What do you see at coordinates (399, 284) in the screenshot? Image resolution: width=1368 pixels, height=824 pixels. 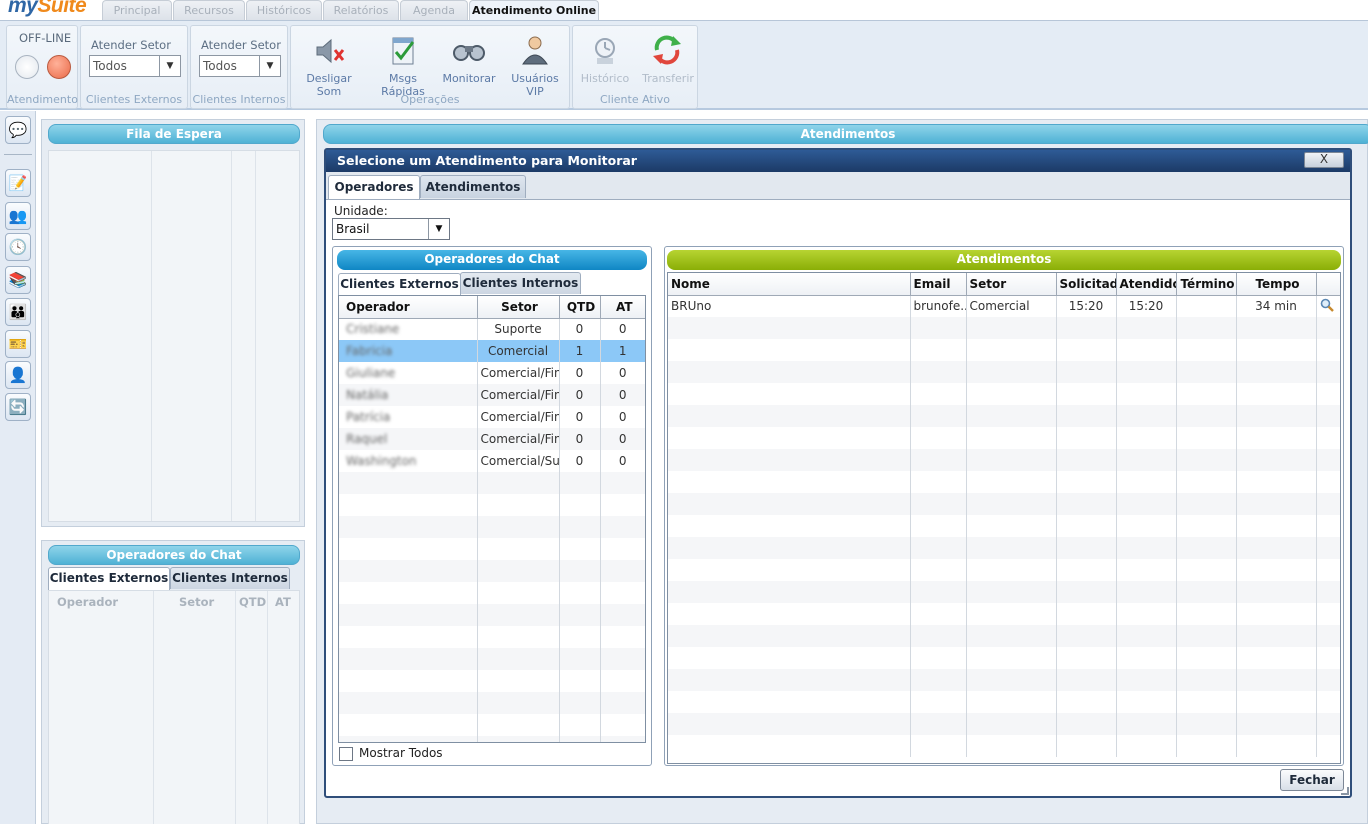 I see `tab-clientes-externos: Clientes Externos` at bounding box center [399, 284].